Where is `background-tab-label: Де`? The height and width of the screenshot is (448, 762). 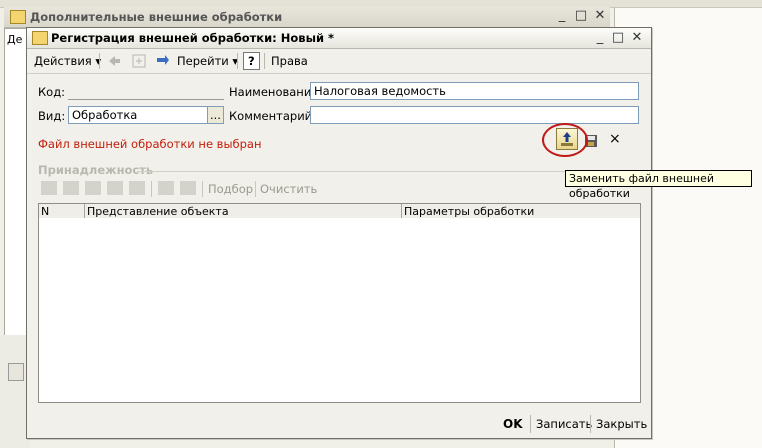 background-tab-label: Де is located at coordinates (14, 39).